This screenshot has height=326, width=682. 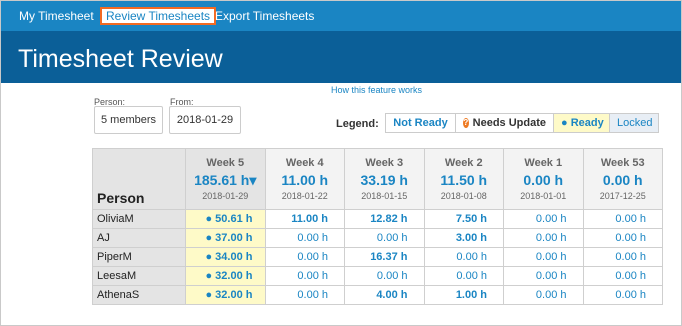 What do you see at coordinates (543, 163) in the screenshot?
I see `week-name: Week 1` at bounding box center [543, 163].